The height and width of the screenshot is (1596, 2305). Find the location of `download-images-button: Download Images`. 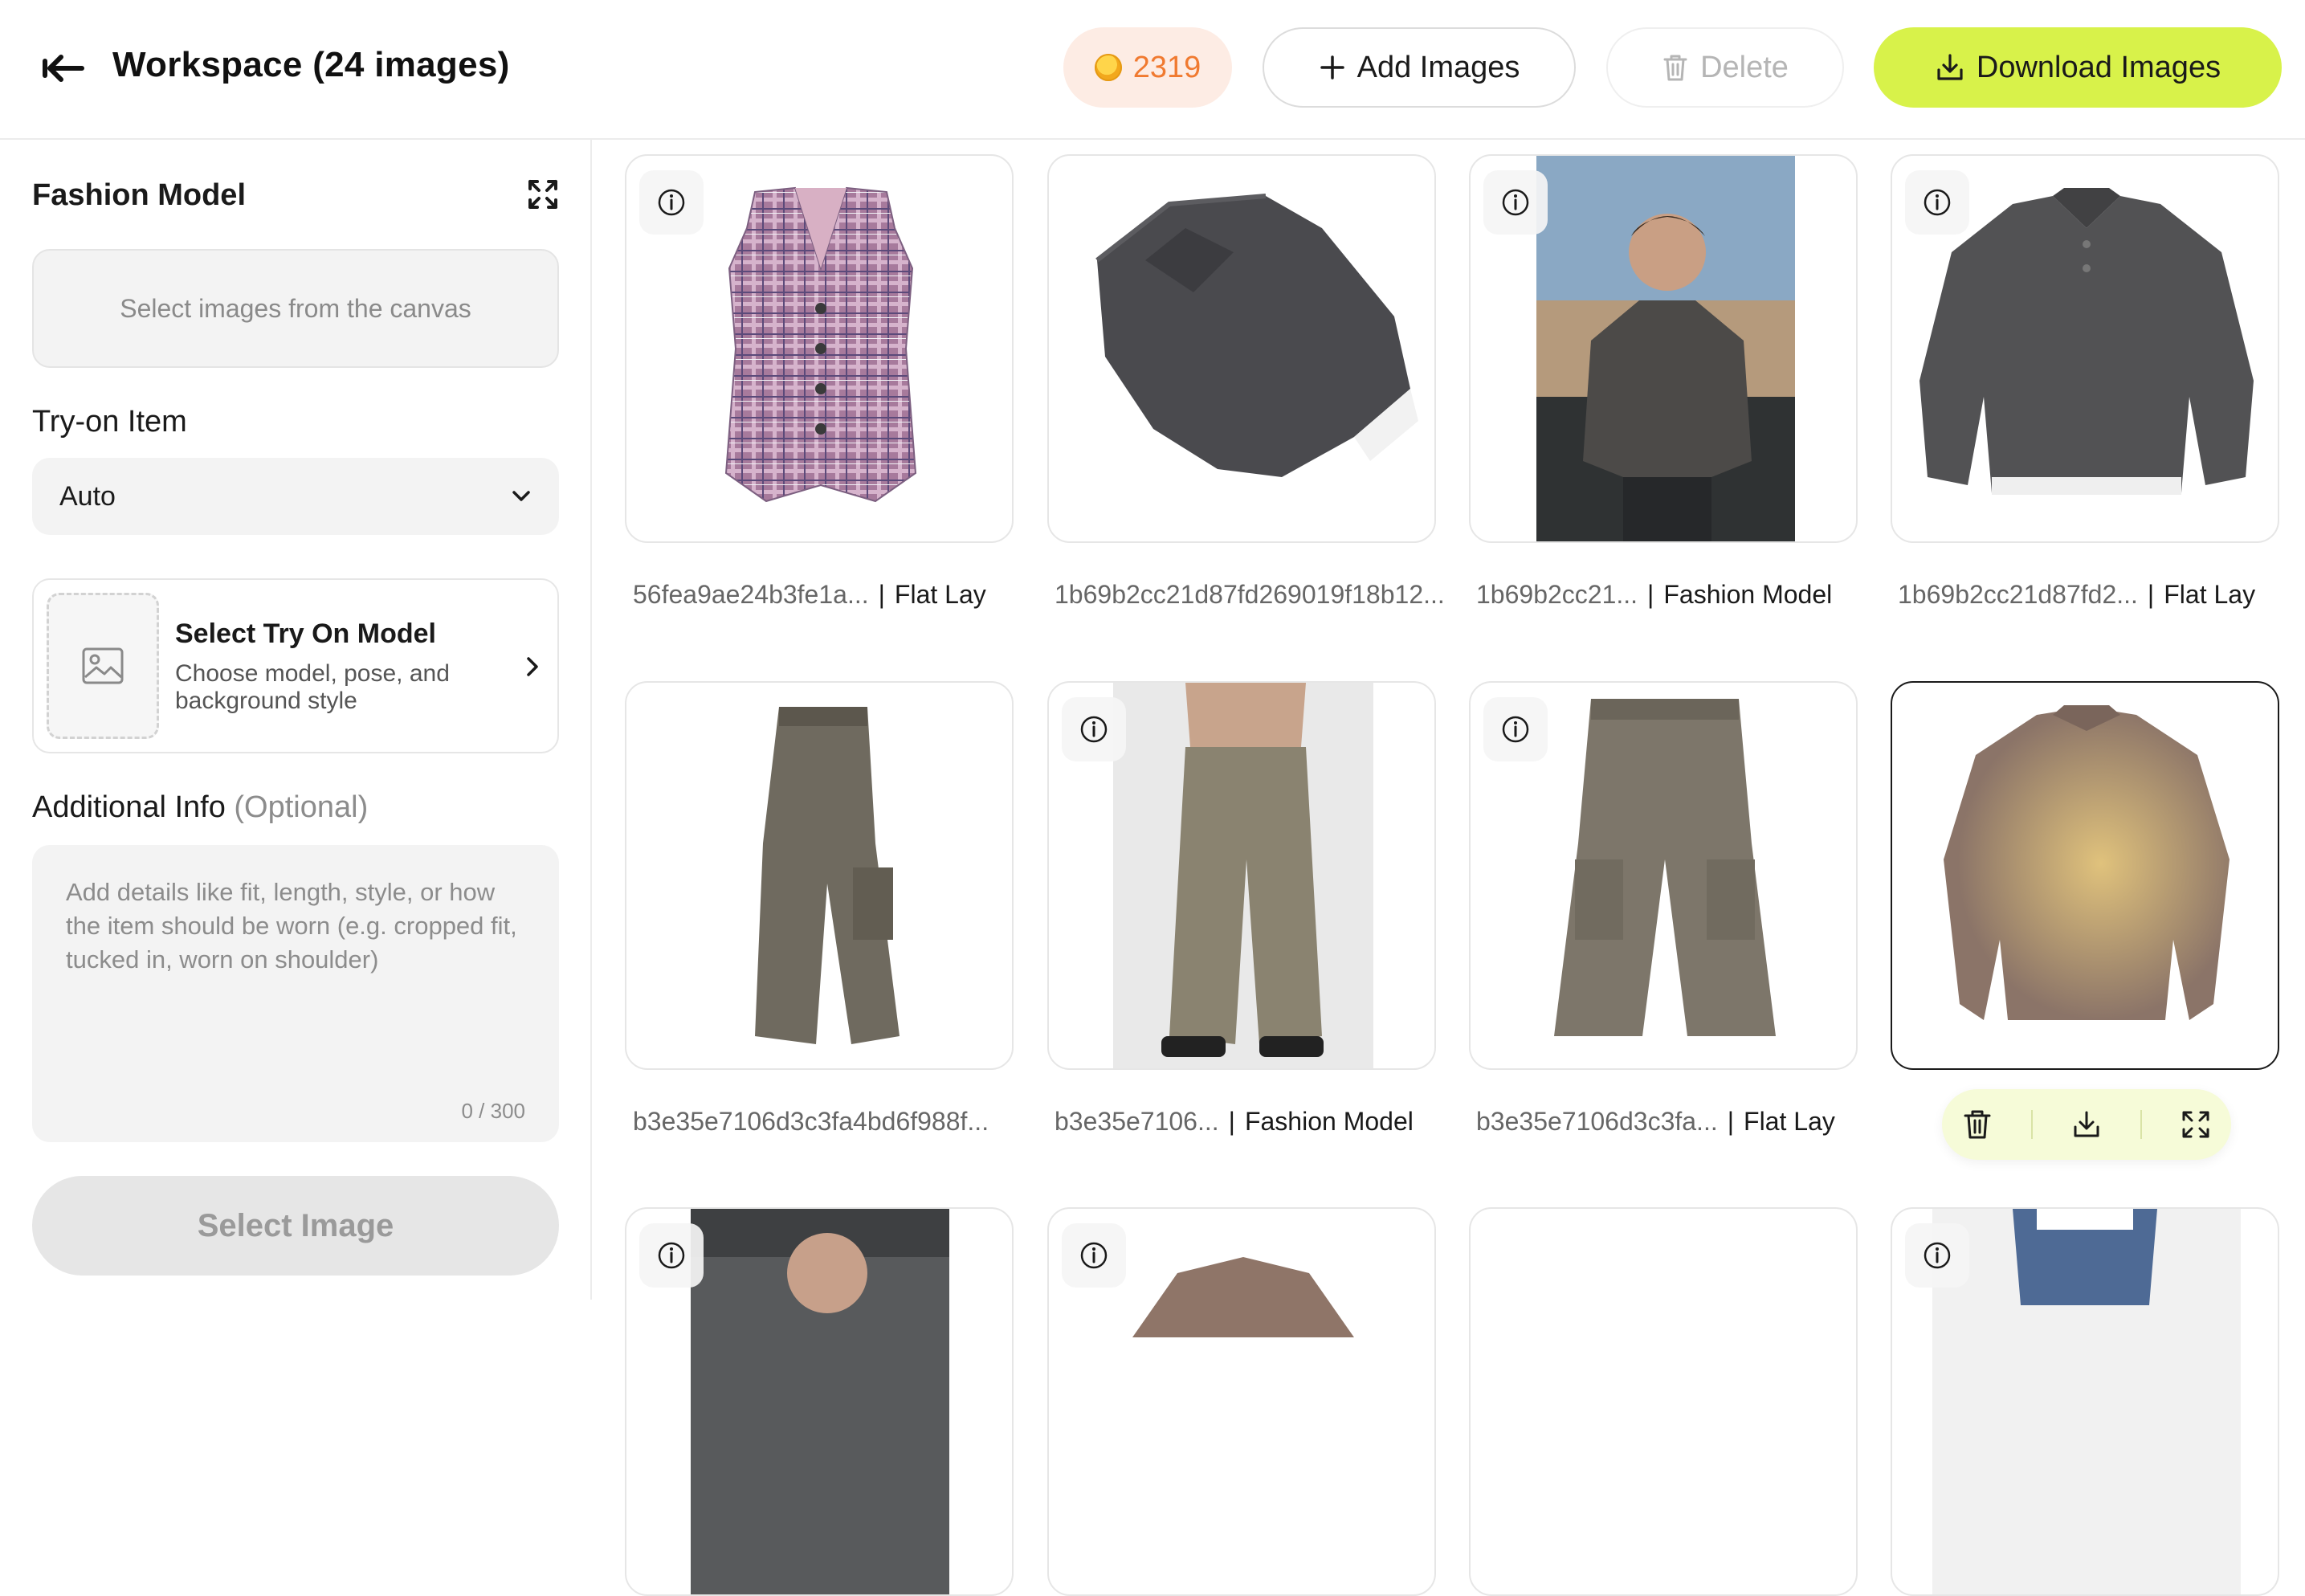

download-images-button: Download Images is located at coordinates (2078, 67).